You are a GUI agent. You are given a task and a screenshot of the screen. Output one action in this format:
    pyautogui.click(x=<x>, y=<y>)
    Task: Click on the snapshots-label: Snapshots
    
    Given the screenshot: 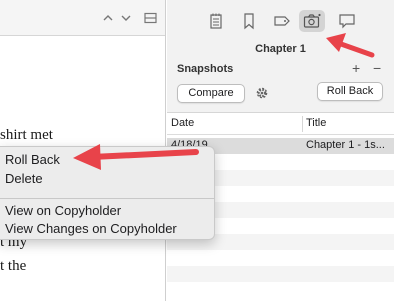 What is the action you would take?
    pyautogui.click(x=205, y=69)
    